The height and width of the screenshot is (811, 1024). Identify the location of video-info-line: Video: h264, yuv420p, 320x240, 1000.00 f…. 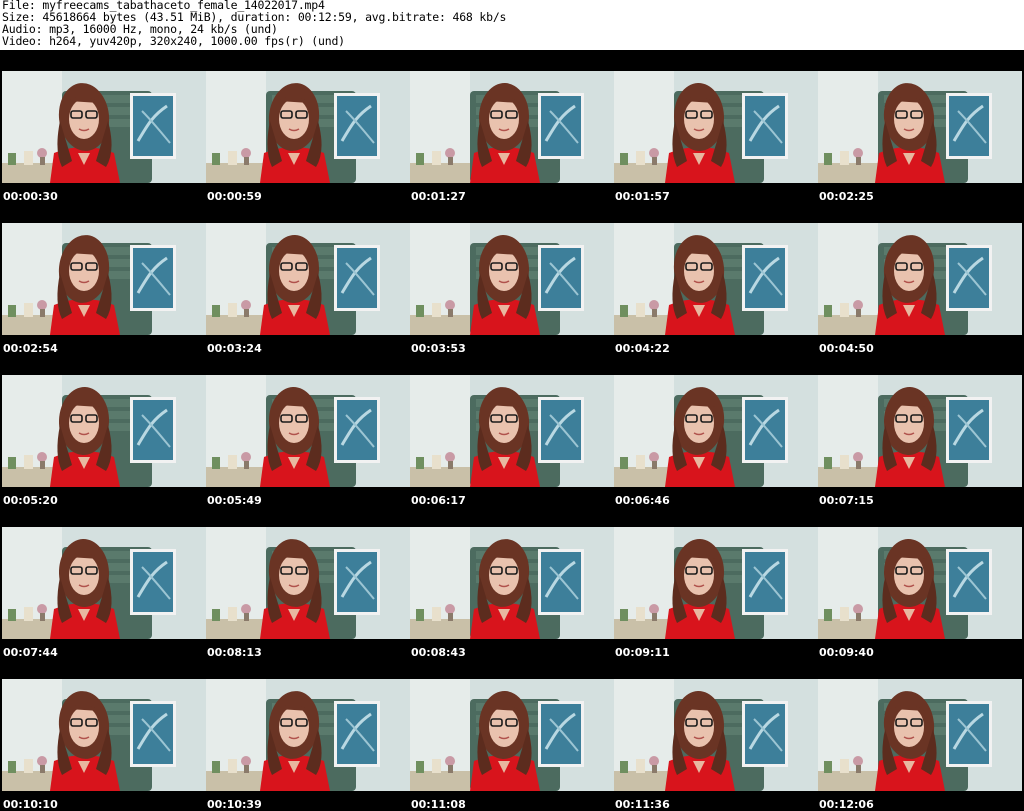
(173, 41).